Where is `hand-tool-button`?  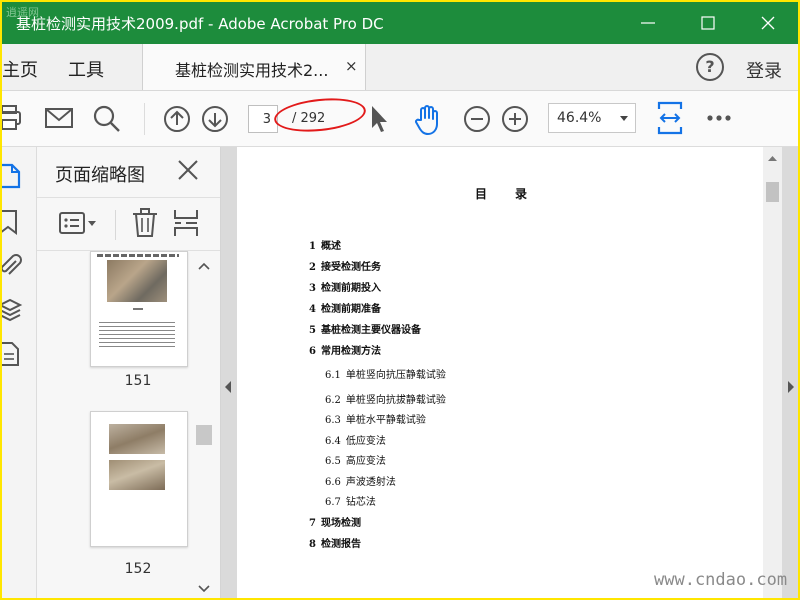
hand-tool-button is located at coordinates (427, 118).